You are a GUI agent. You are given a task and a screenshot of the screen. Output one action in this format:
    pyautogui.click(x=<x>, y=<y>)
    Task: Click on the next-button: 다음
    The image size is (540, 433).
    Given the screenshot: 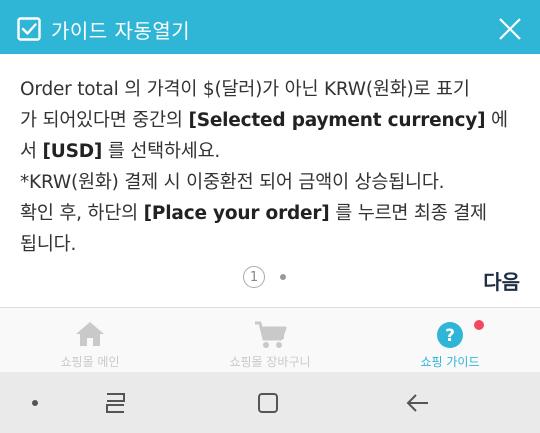 What is the action you would take?
    pyautogui.click(x=501, y=280)
    